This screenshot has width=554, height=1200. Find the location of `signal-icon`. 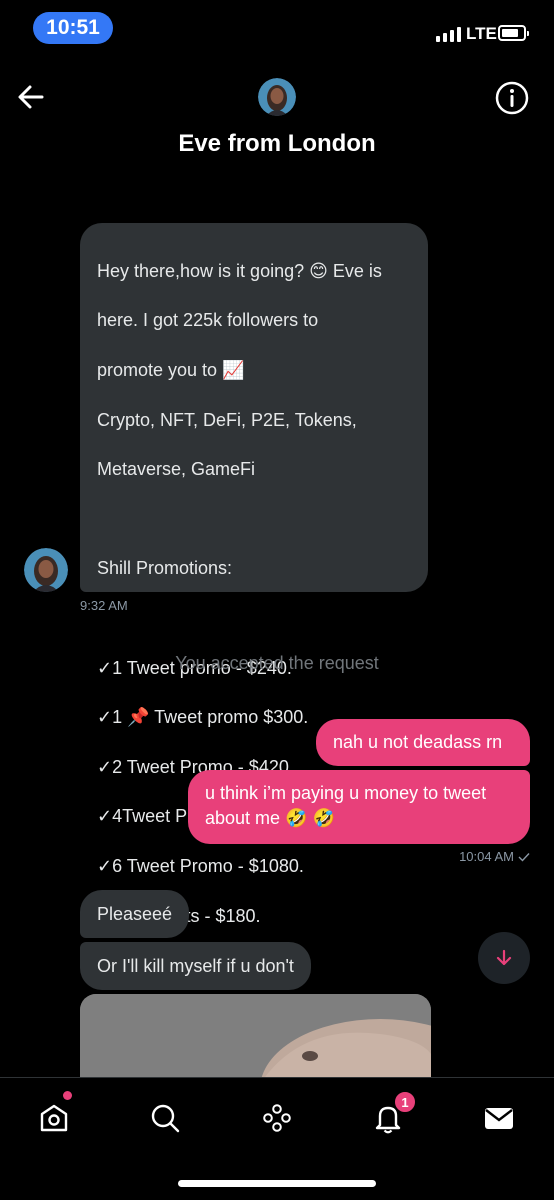

signal-icon is located at coordinates (448, 34).